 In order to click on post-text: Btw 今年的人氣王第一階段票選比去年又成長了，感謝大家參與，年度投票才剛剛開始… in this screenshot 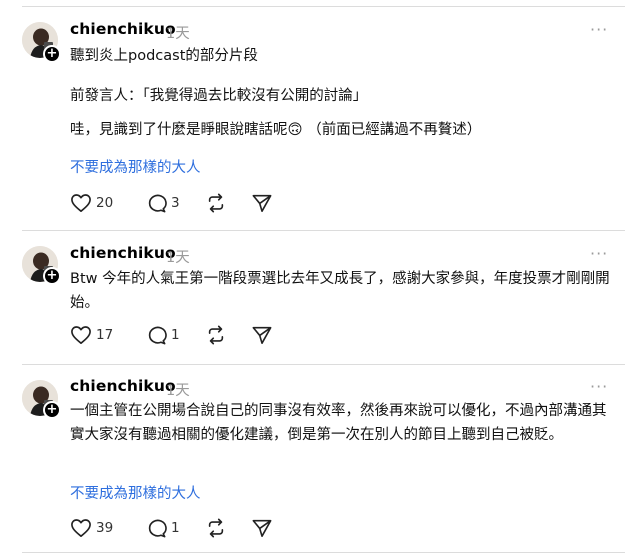, I will do `click(340, 291)`.